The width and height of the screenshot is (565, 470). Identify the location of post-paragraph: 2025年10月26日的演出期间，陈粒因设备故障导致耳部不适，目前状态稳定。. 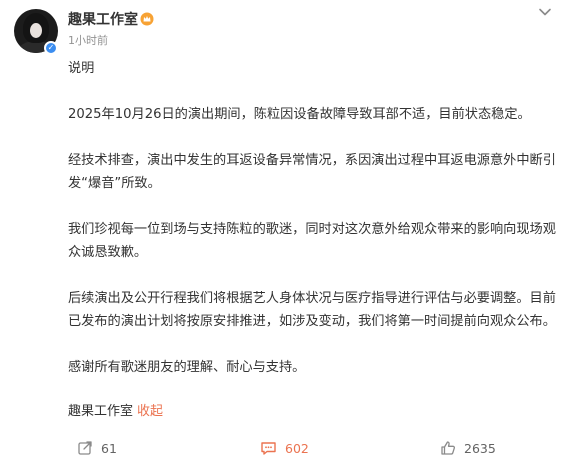
(299, 114).